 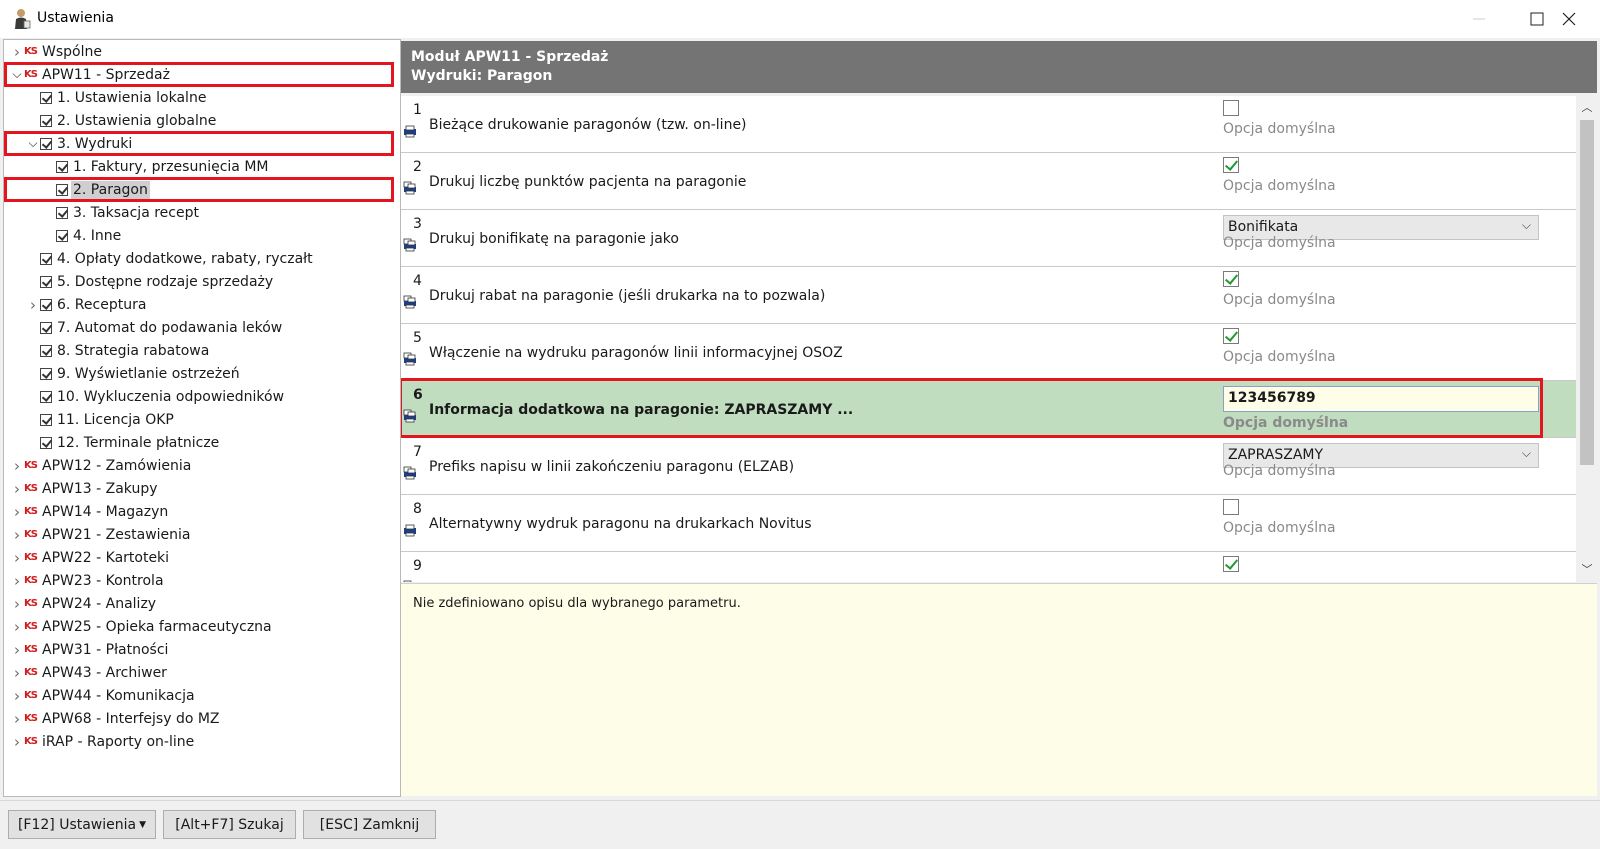 What do you see at coordinates (156, 396) in the screenshot?
I see `tree-item: 10. Wykluczenia odpowiedników` at bounding box center [156, 396].